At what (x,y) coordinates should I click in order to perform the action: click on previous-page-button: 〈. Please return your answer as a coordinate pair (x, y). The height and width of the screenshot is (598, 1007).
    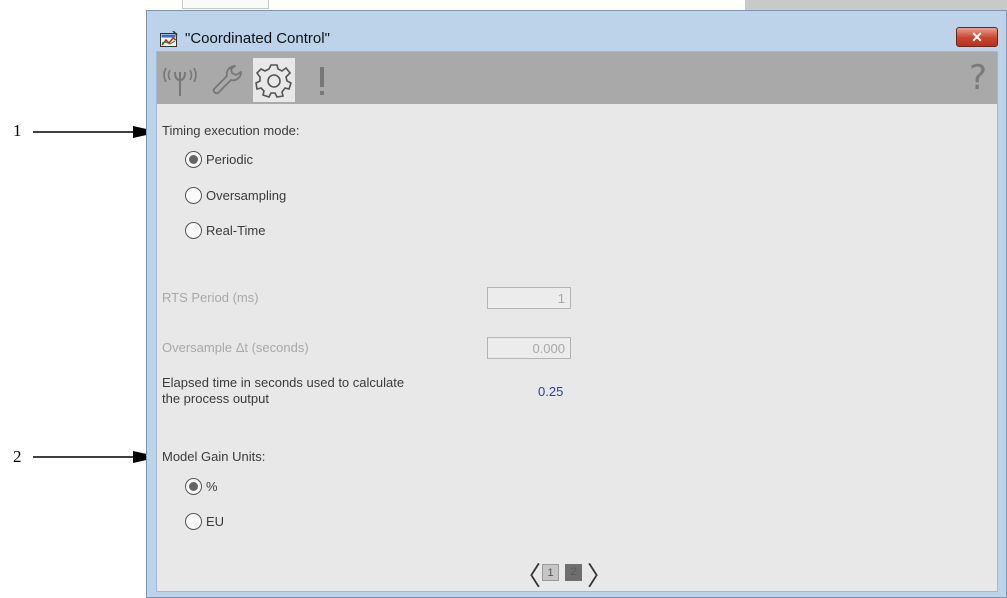
    Looking at the image, I should click on (528, 573).